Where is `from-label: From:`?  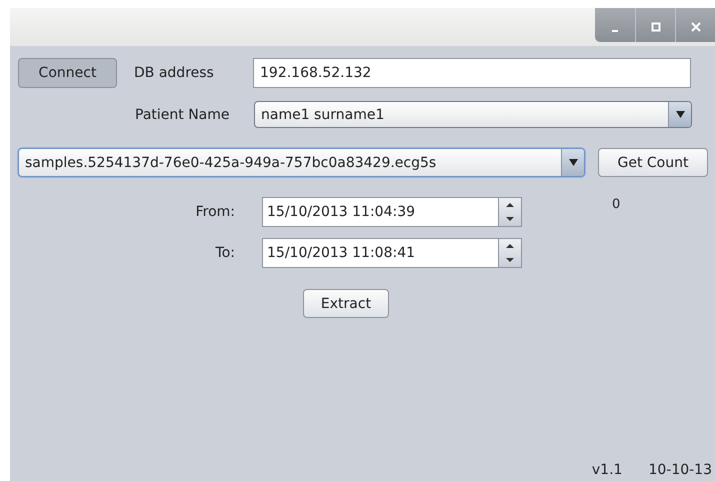 from-label: From: is located at coordinates (214, 212).